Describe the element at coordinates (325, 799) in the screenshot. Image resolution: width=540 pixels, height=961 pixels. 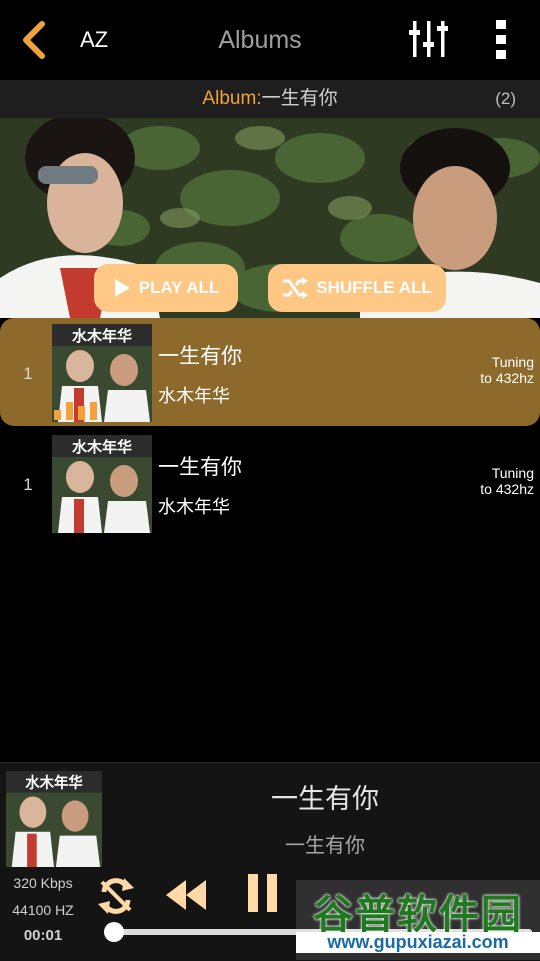
I see `now-playing-title: 一生有你` at that location.